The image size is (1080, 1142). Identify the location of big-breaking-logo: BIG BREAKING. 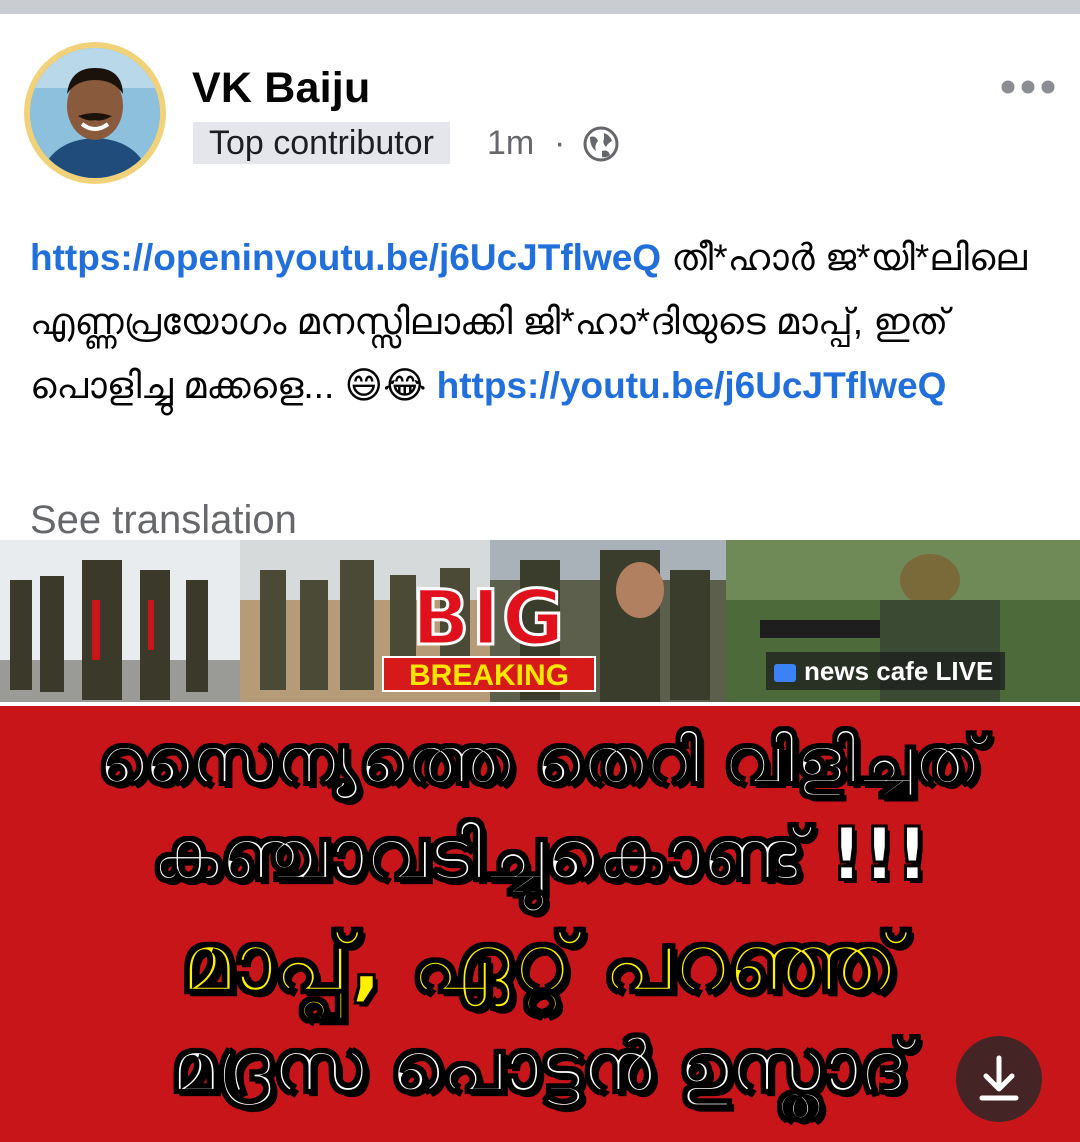
(489, 632).